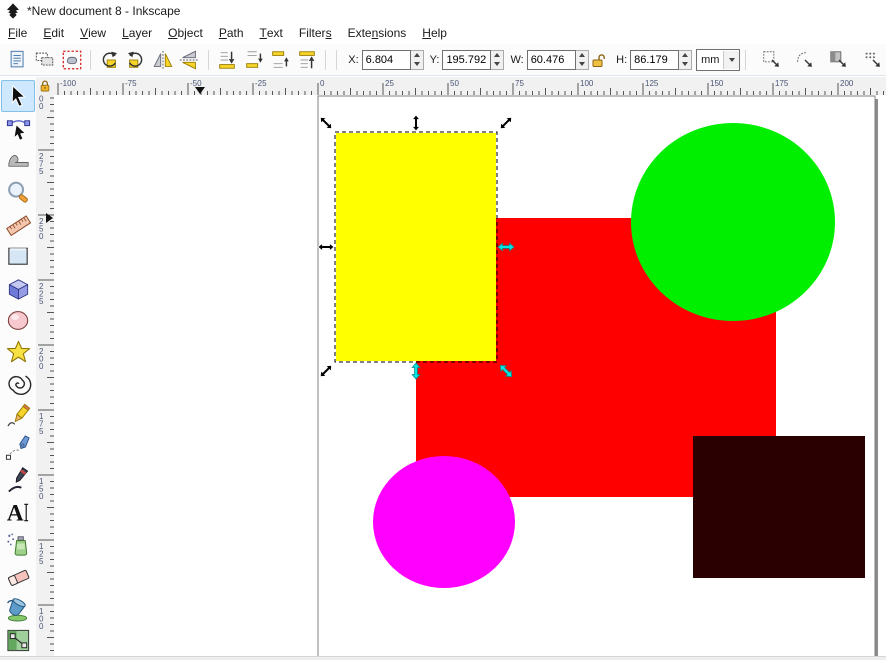 This screenshot has width=886, height=660. Describe the element at coordinates (417, 59) in the screenshot. I see `x-field-stepper` at that location.